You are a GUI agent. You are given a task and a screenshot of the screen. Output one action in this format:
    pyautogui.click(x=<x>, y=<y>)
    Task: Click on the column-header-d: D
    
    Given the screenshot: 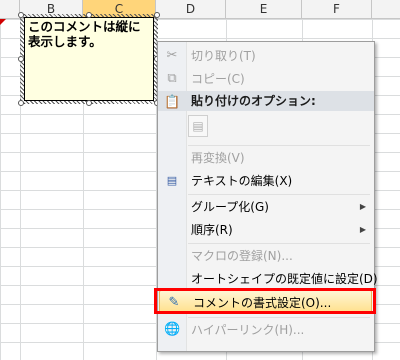 What is the action you would take?
    pyautogui.click(x=191, y=9)
    